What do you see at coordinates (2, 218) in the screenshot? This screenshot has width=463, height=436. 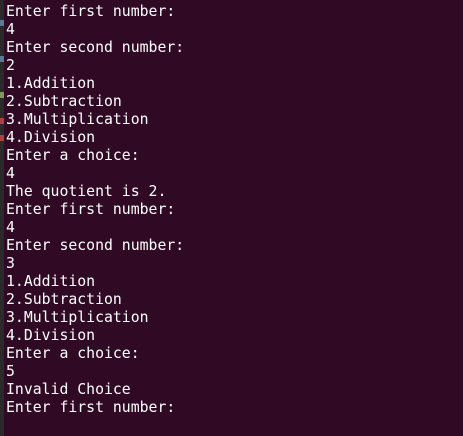 I see `background-window-edge` at bounding box center [2, 218].